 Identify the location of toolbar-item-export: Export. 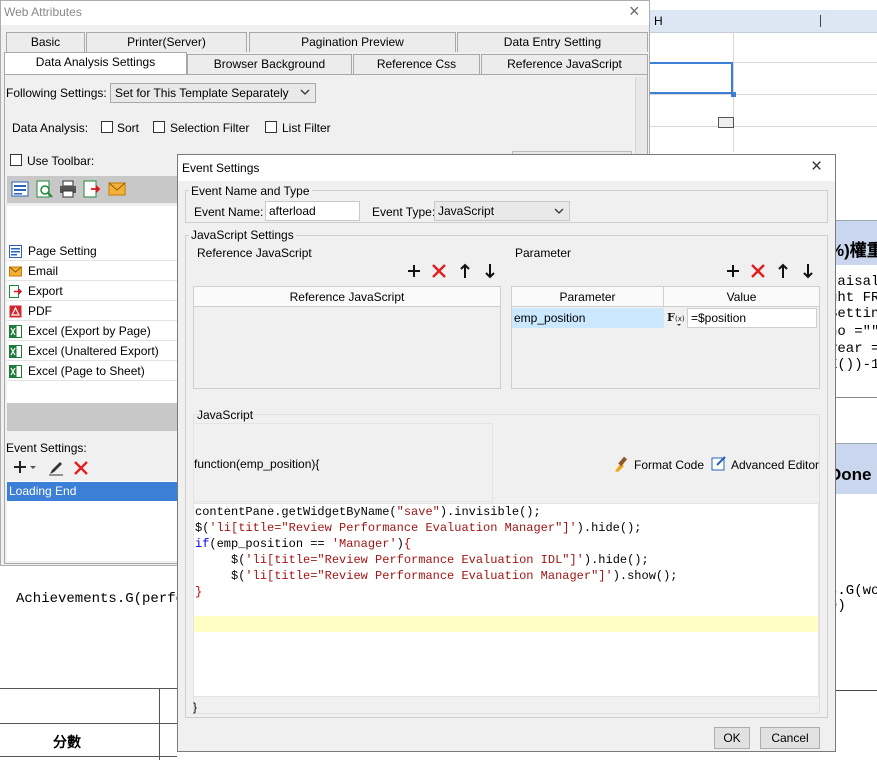
(93, 291).